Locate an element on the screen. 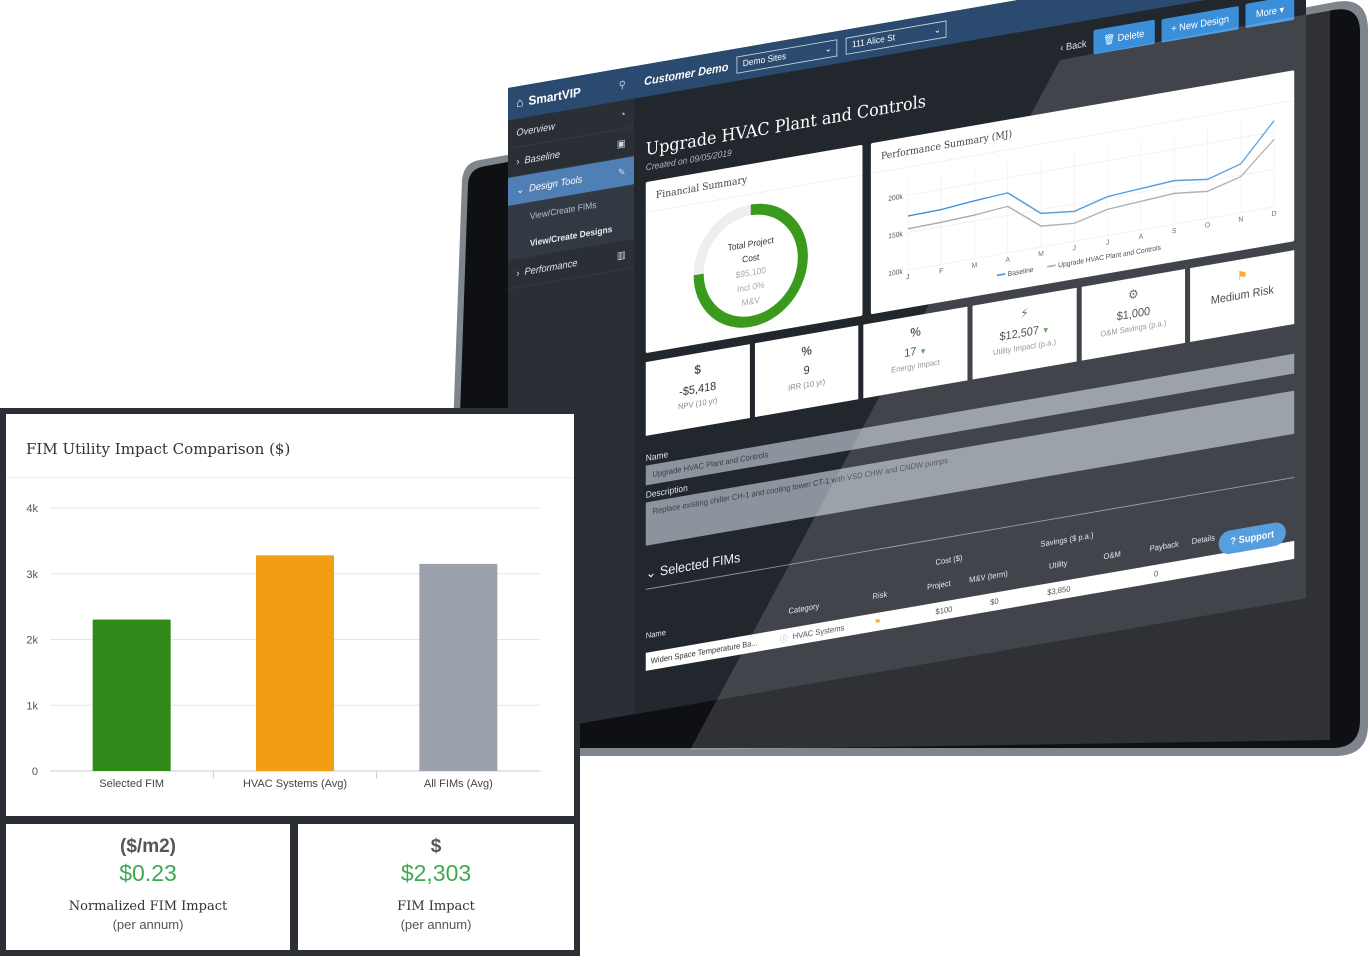  building-icon: ▥ is located at coordinates (621, 255).